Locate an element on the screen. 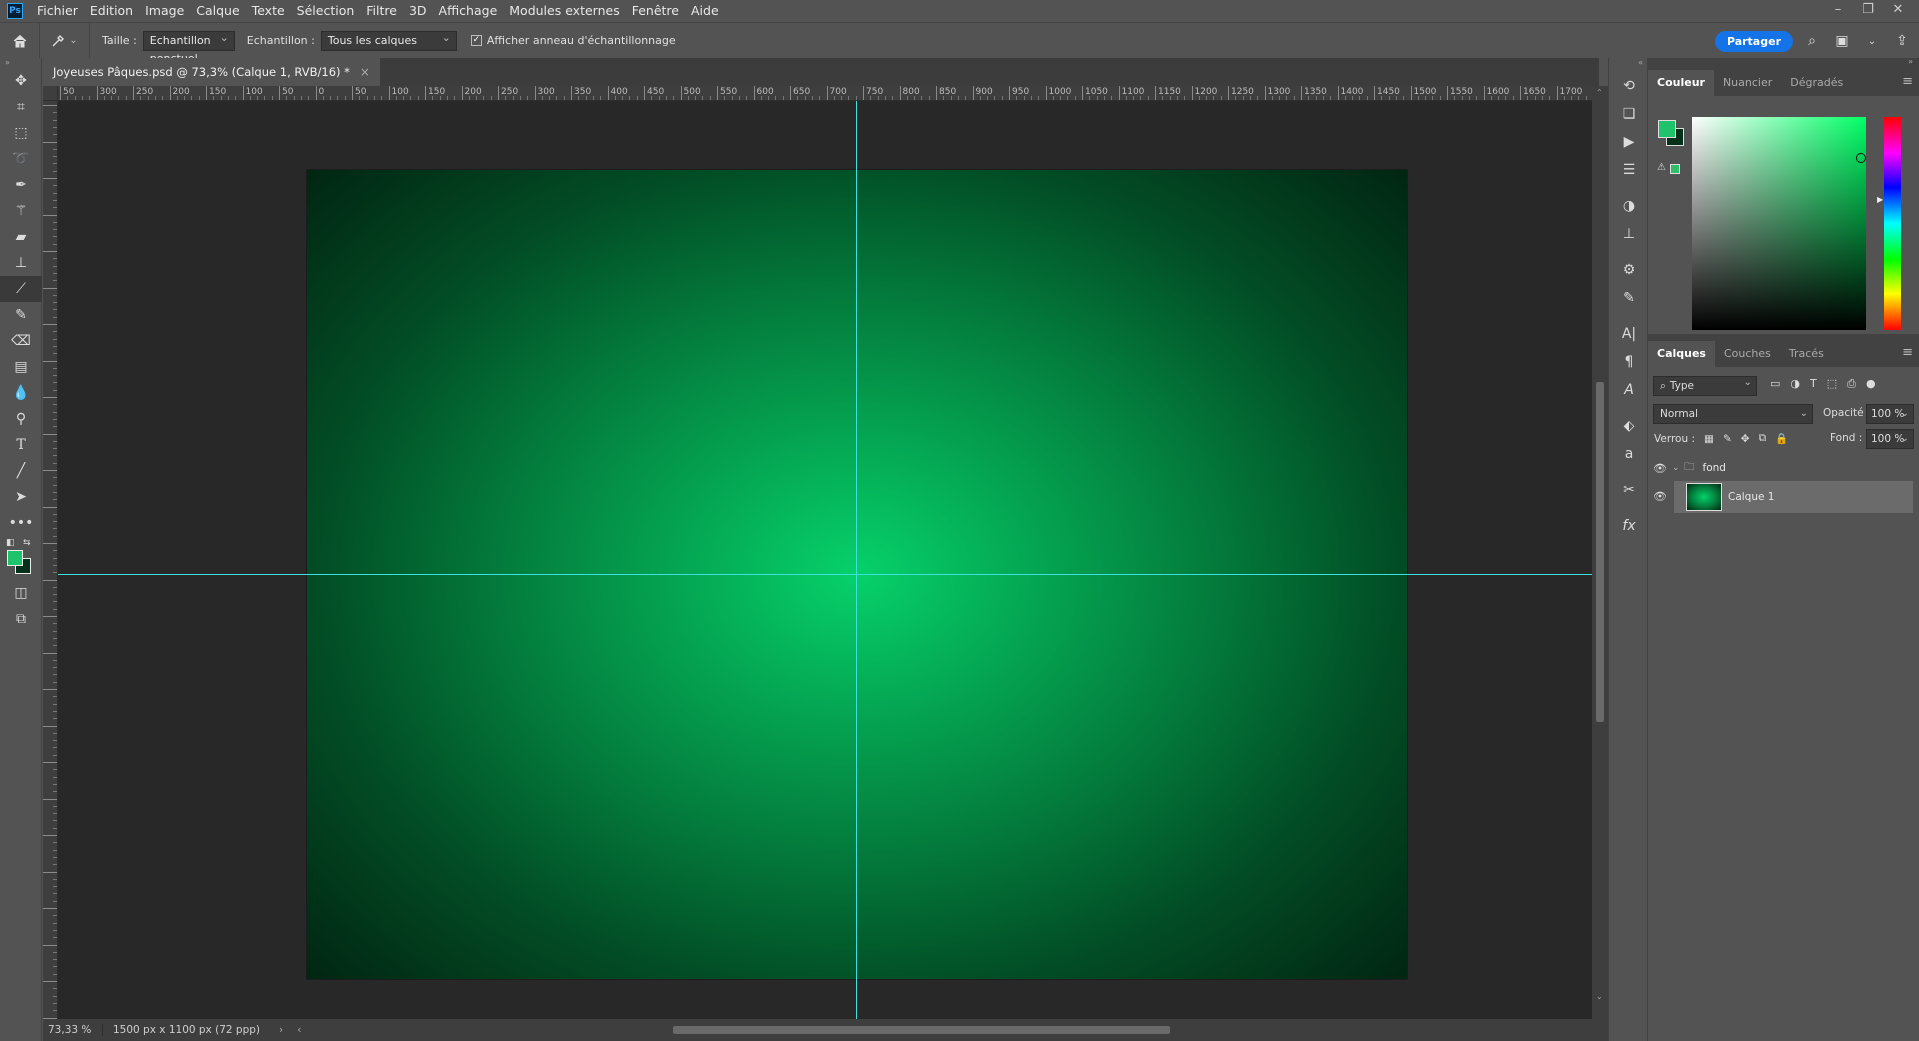  vertical-scrollbar: ⌃ ⌄ is located at coordinates (1600, 552).